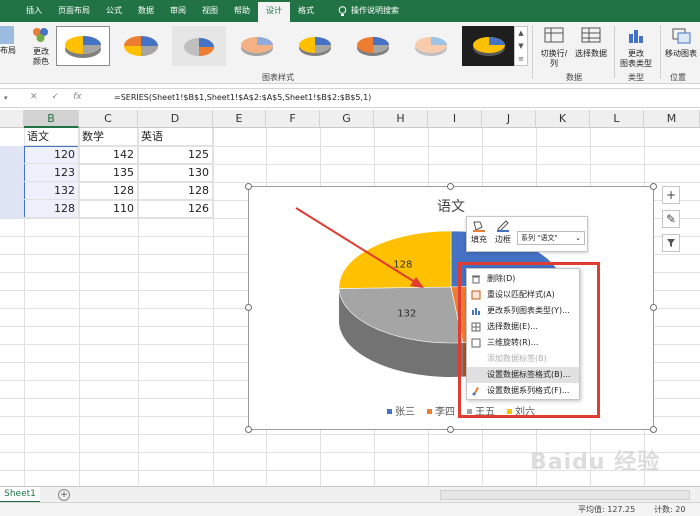  I want to click on fill-button: 填充, so click(479, 232).